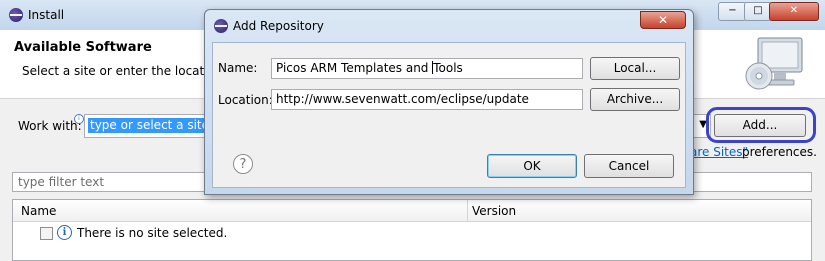 The width and height of the screenshot is (825, 261). Describe the element at coordinates (774, 63) in the screenshot. I see `install-monitor-icon` at that location.